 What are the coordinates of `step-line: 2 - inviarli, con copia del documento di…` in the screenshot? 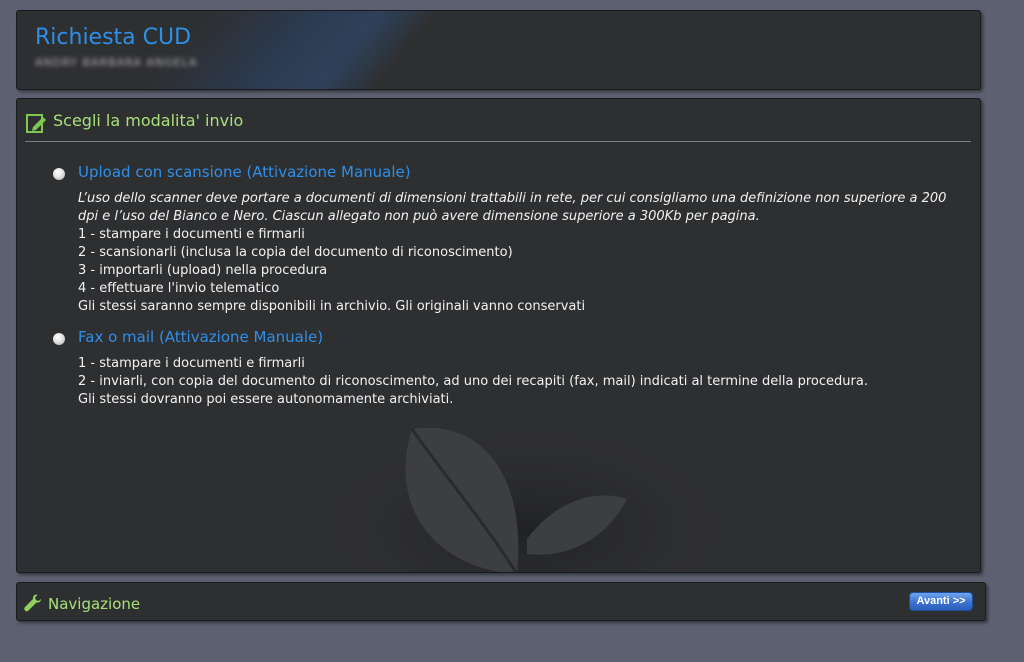 It's located at (473, 381).